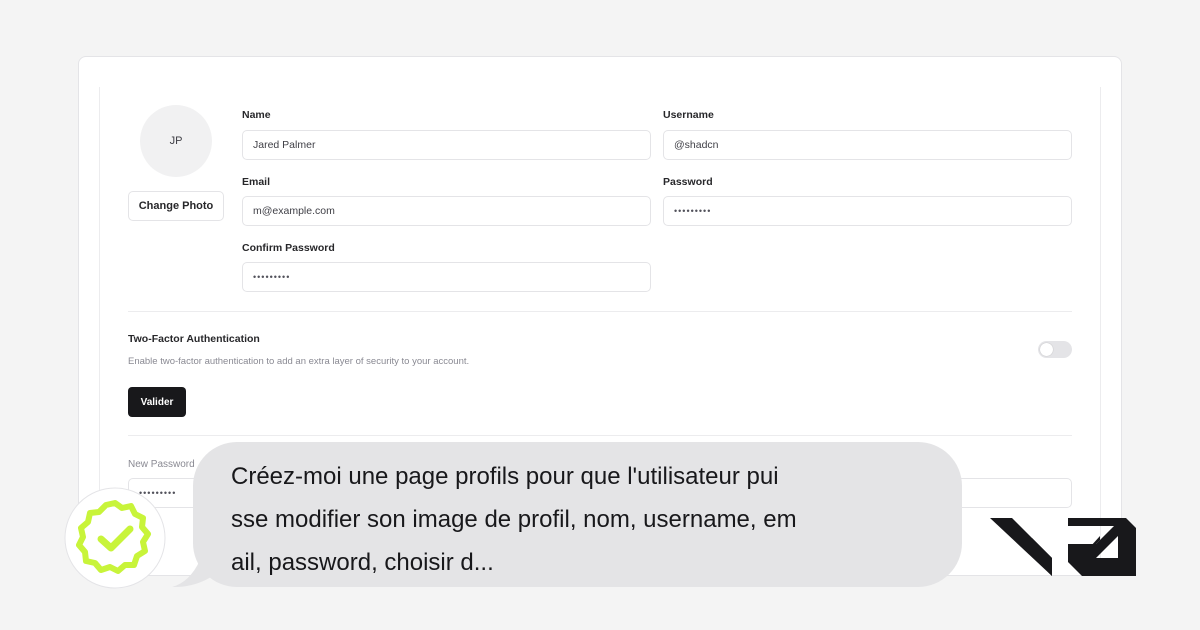  I want to click on change-photo-button: Change Photo, so click(176, 206).